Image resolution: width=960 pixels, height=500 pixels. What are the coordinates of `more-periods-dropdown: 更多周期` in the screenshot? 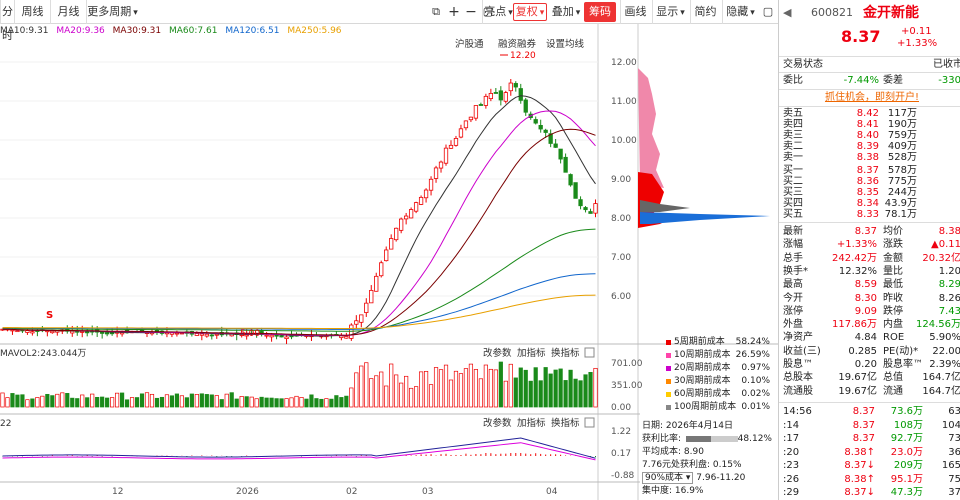 It's located at (112, 12).